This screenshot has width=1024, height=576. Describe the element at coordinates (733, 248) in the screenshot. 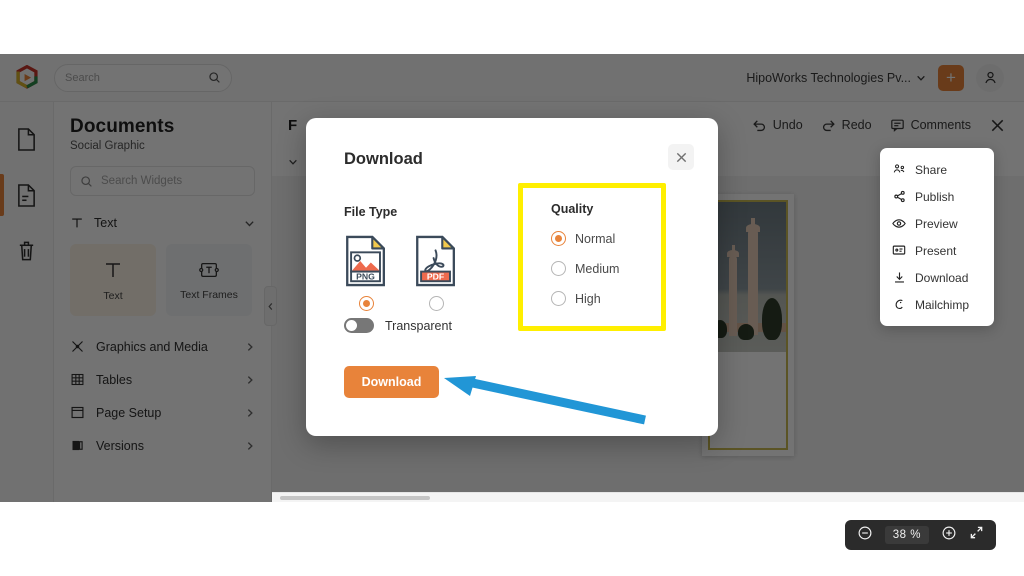

I see `photo-minaret-small-spire` at that location.